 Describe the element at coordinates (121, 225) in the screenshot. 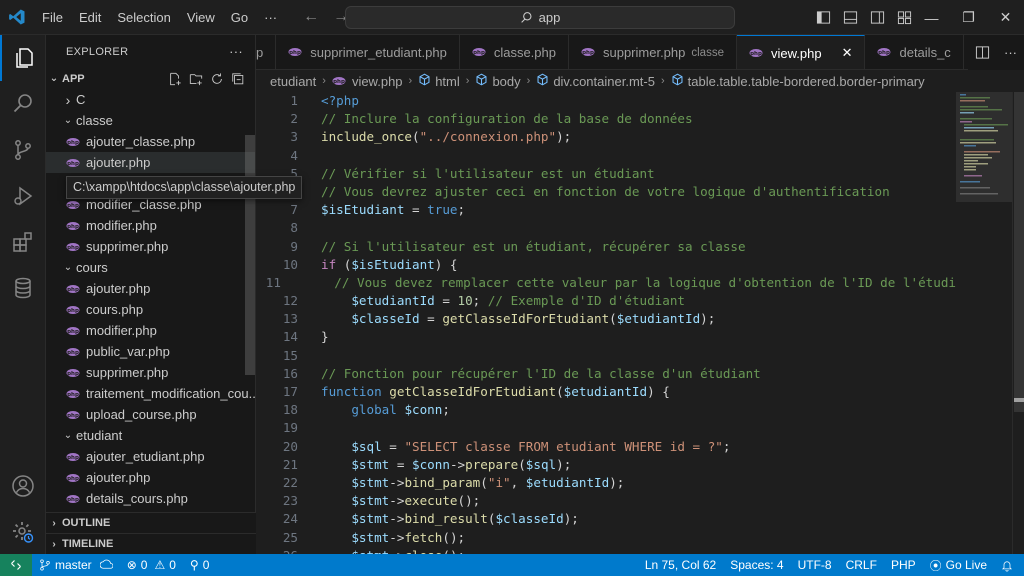

I see `tree-item-label: modifier.php` at that location.